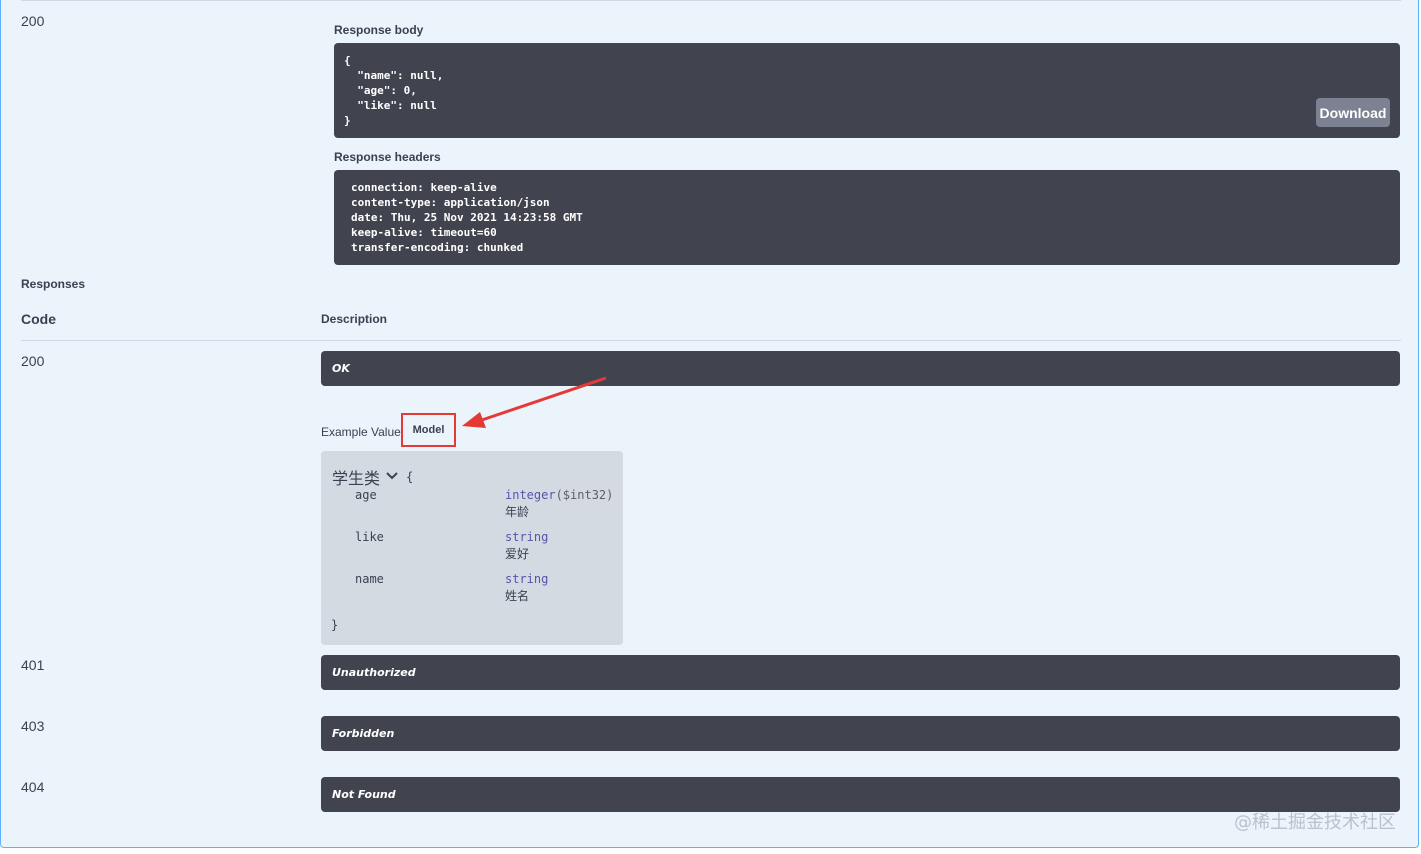 The width and height of the screenshot is (1421, 854). I want to click on responses-section-label: Responses, so click(53, 284).